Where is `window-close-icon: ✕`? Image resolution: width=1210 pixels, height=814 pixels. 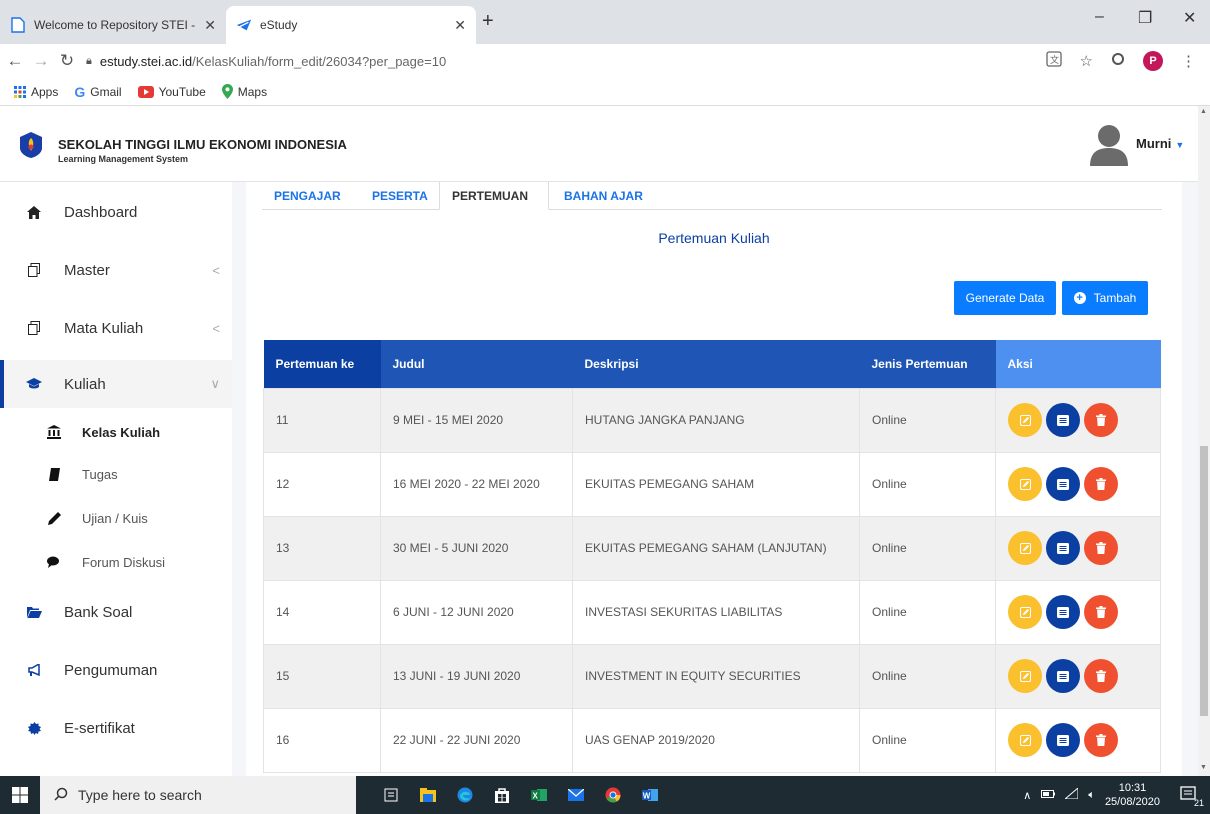 window-close-icon: ✕ is located at coordinates (1189, 18).